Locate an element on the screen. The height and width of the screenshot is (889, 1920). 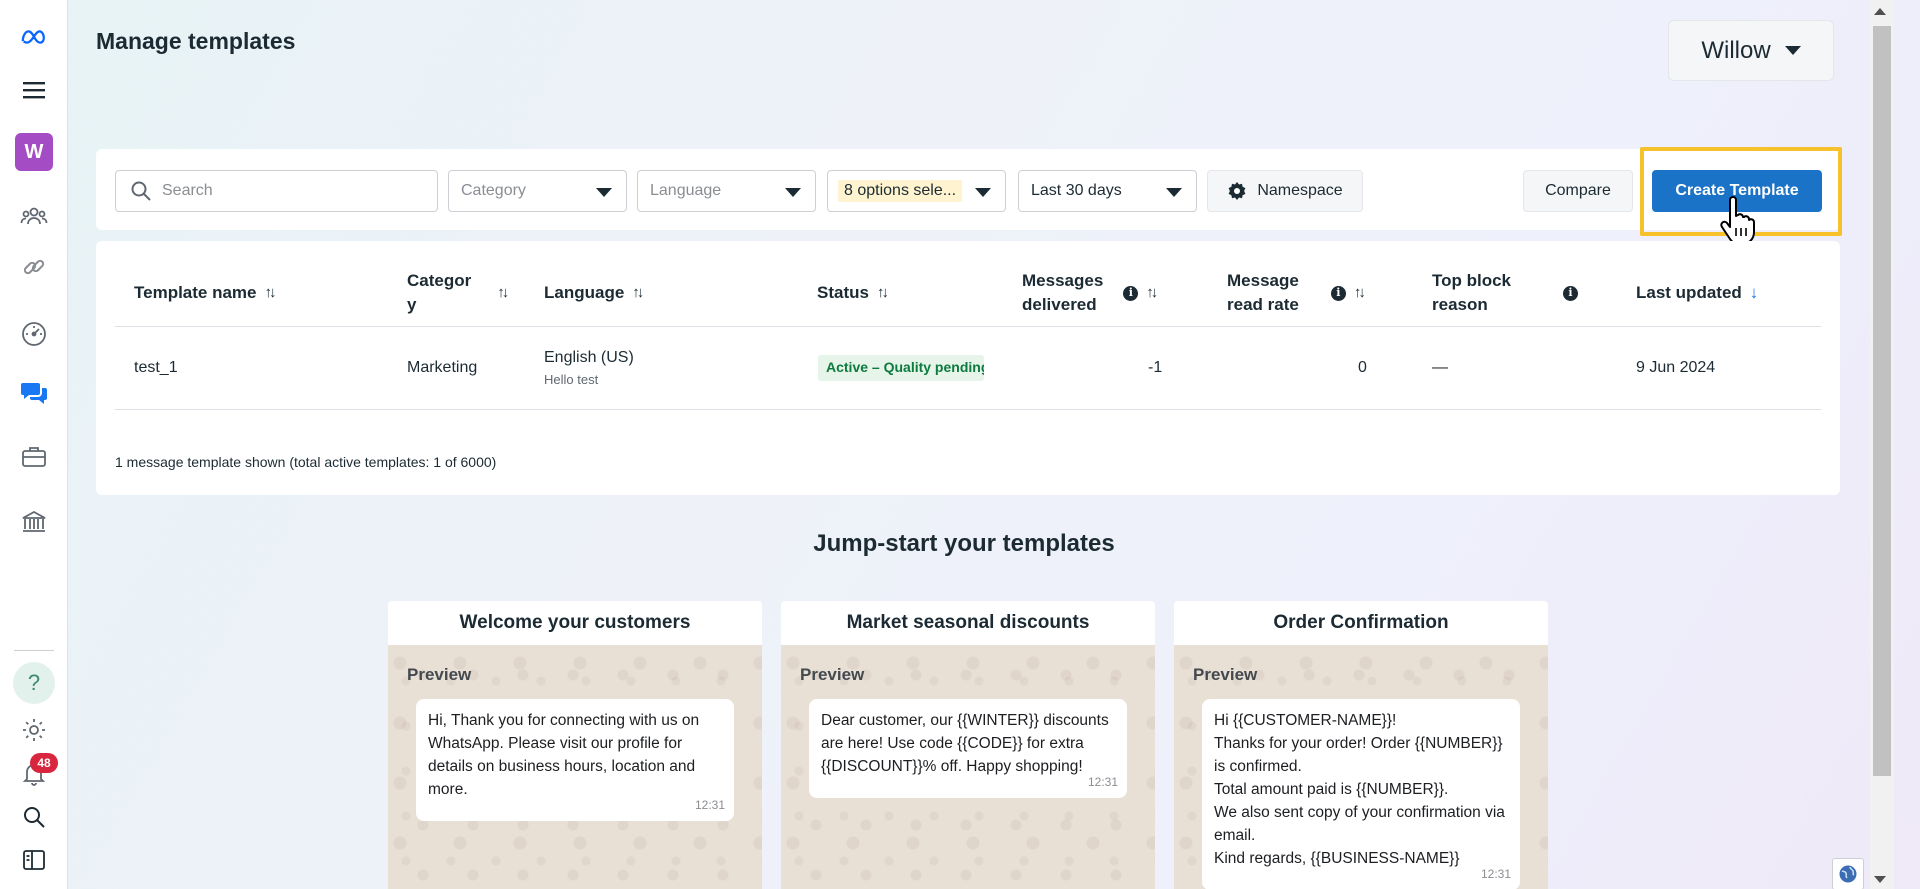
col-status-label: Status is located at coordinates (843, 292).